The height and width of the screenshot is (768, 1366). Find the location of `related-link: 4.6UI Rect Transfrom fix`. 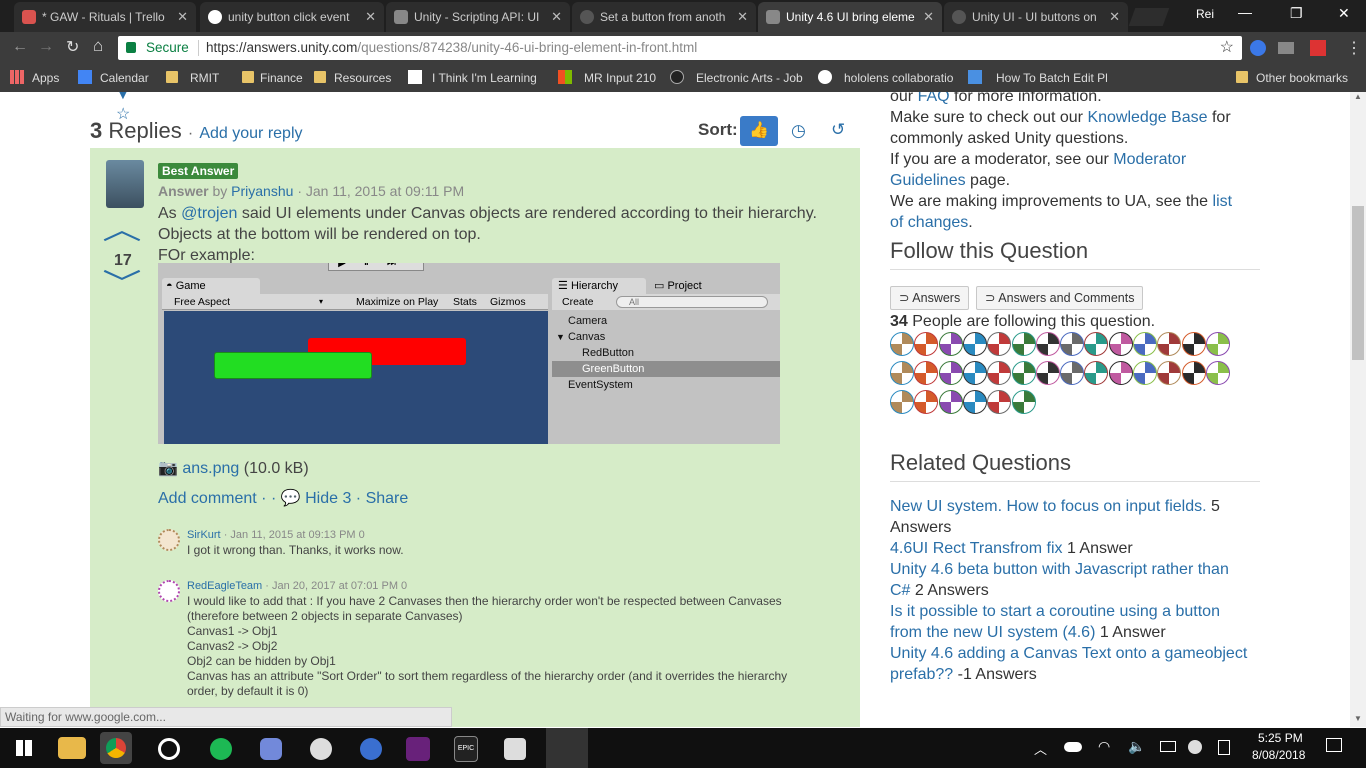

related-link: 4.6UI Rect Transfrom fix is located at coordinates (976, 548).